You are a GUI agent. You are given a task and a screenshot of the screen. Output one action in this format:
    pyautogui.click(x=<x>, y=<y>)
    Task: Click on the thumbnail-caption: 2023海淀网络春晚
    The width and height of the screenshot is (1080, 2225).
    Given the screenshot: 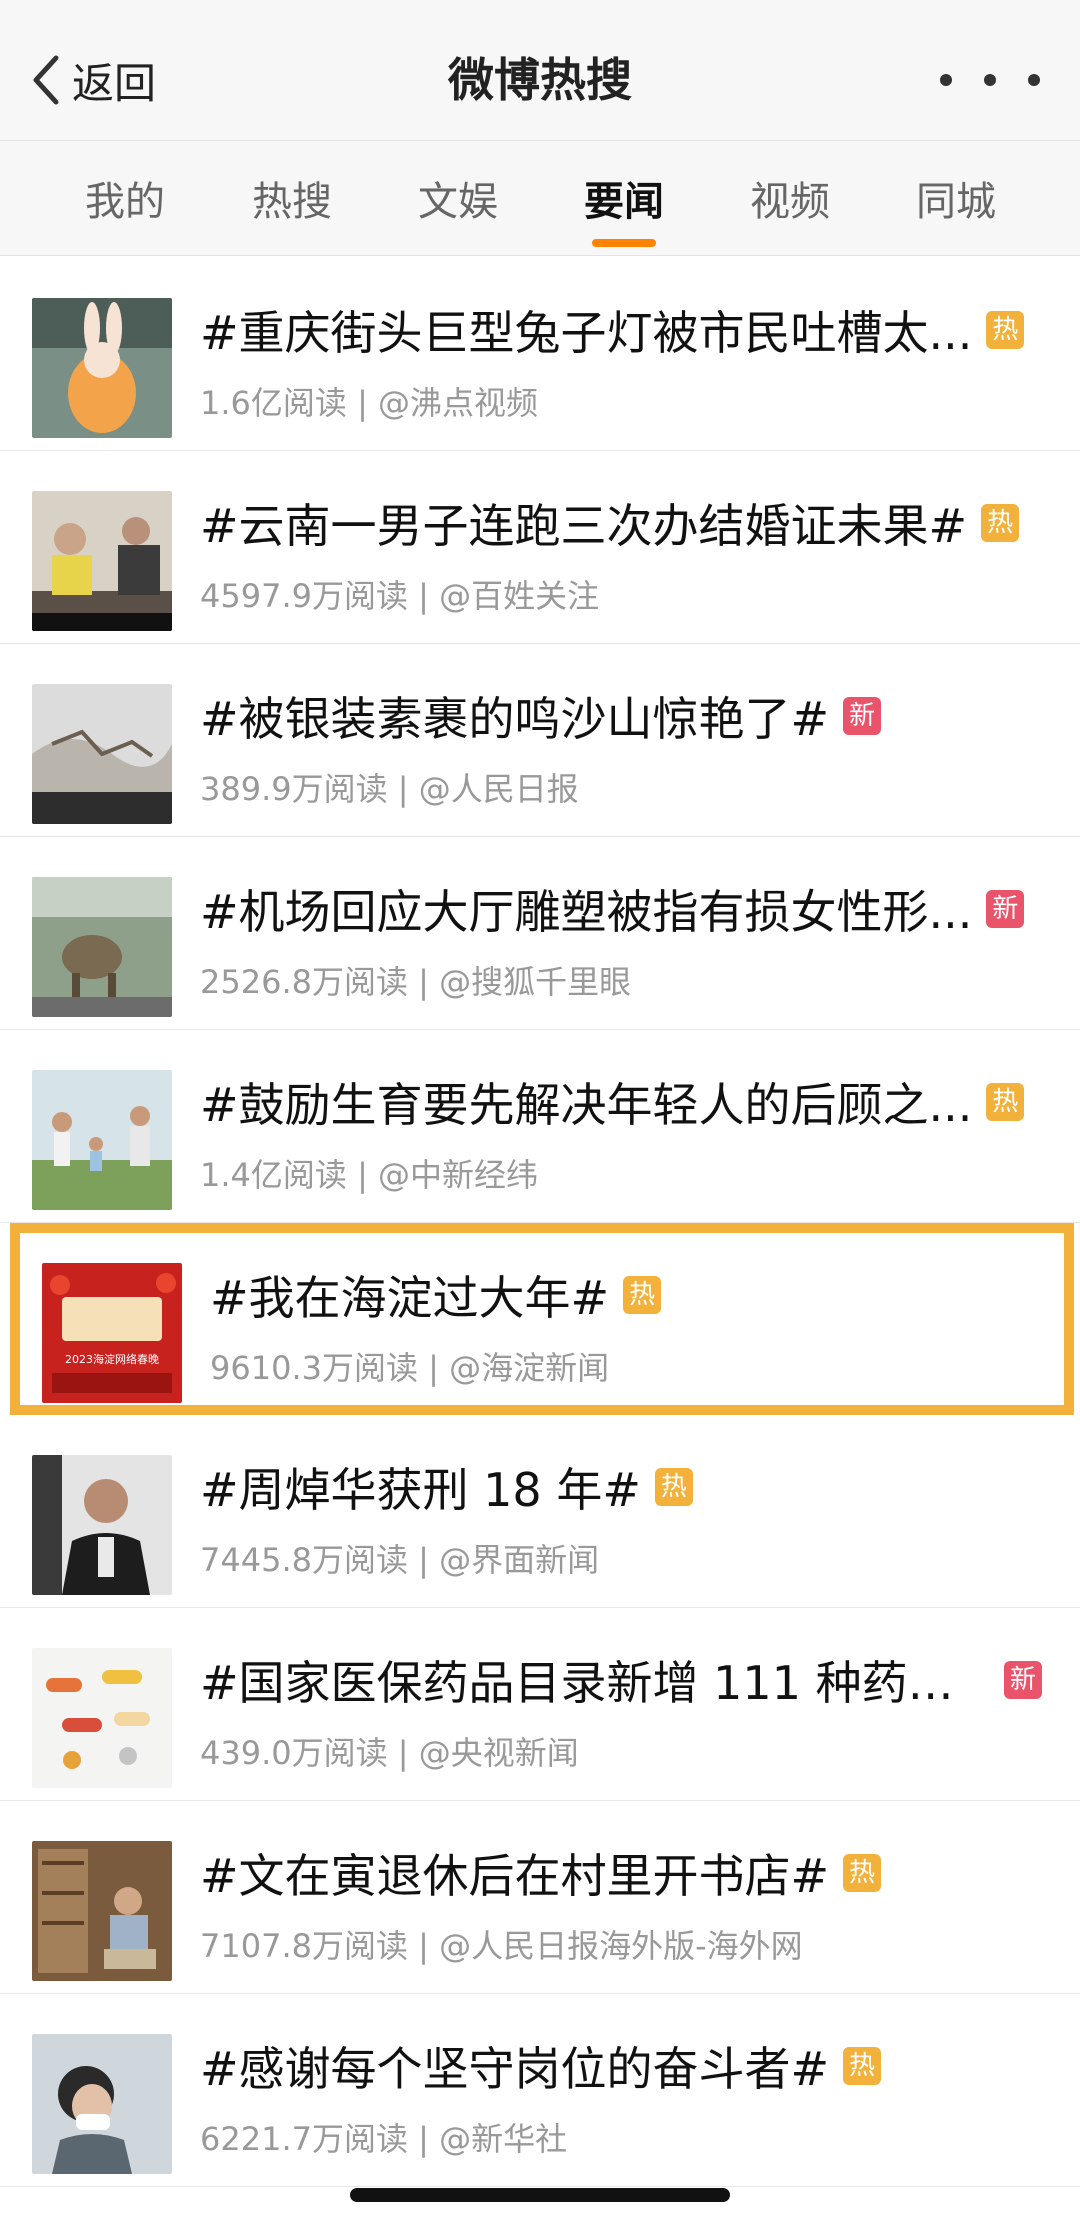 What is the action you would take?
    pyautogui.click(x=112, y=1359)
    